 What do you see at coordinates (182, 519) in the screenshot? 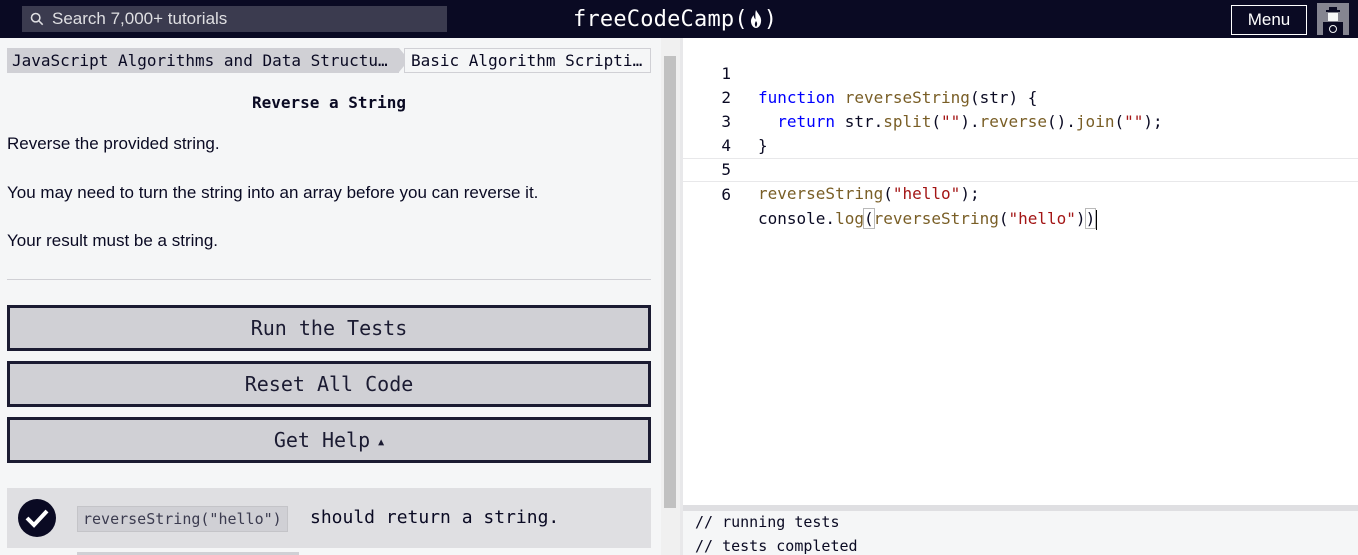
I see `test-code: reverseString("hello")` at bounding box center [182, 519].